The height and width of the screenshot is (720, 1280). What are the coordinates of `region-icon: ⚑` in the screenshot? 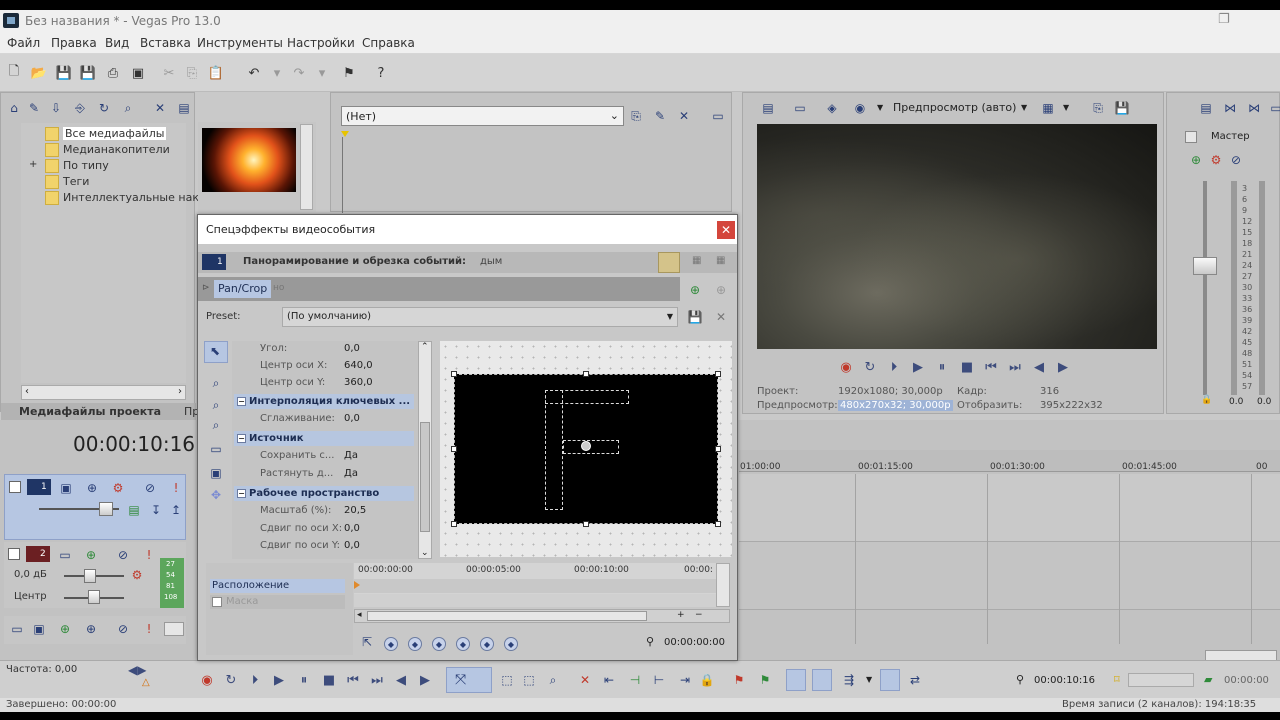 It's located at (765, 680).